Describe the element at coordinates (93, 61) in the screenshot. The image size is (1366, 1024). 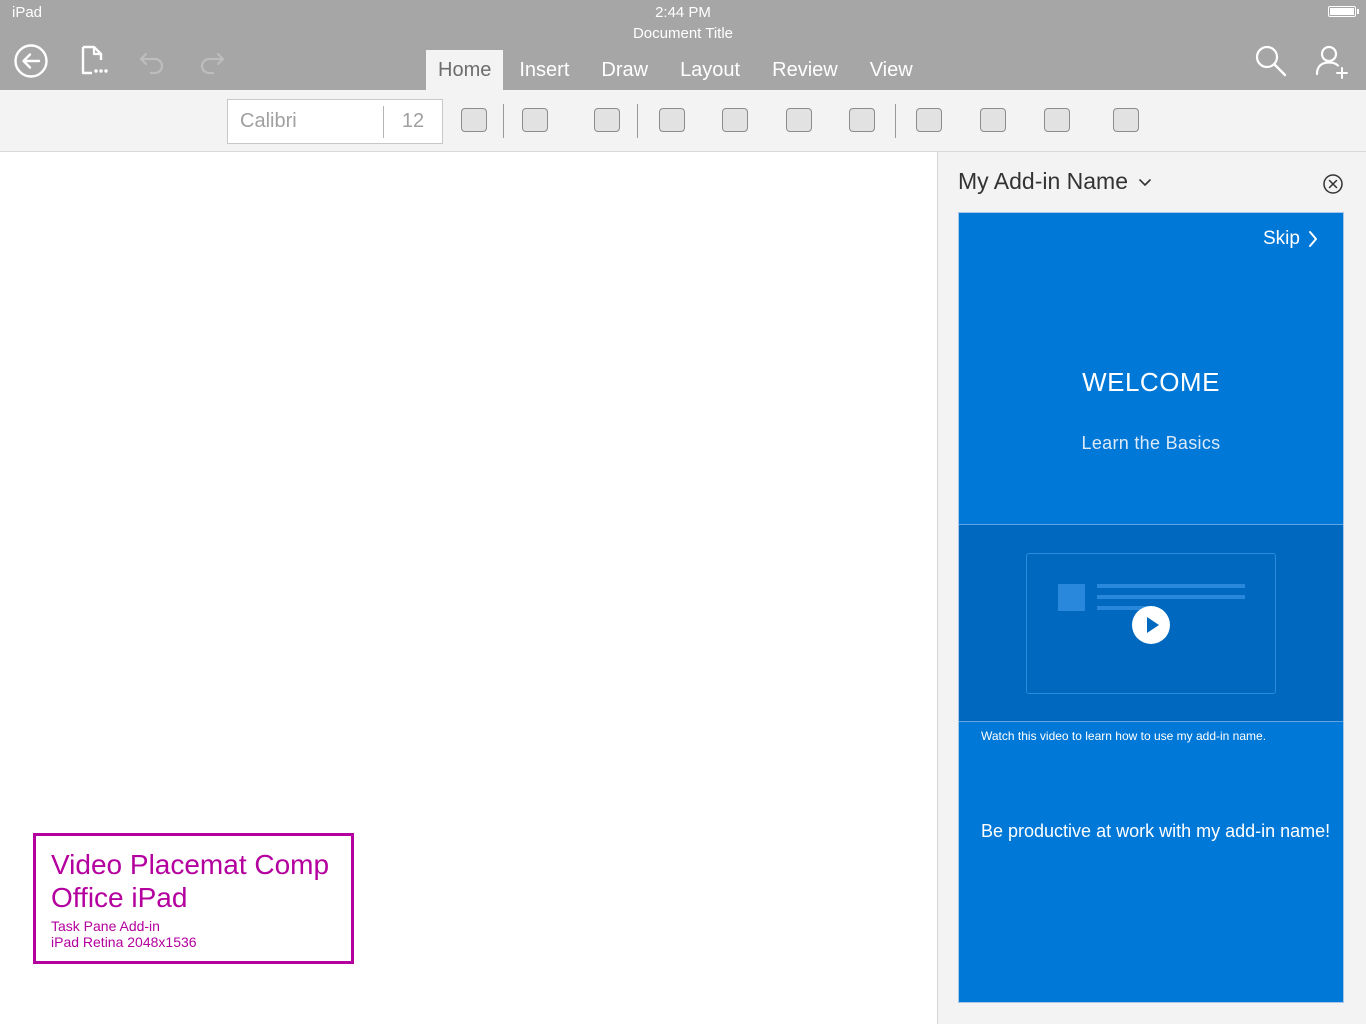
I see `file-options-icon` at that location.